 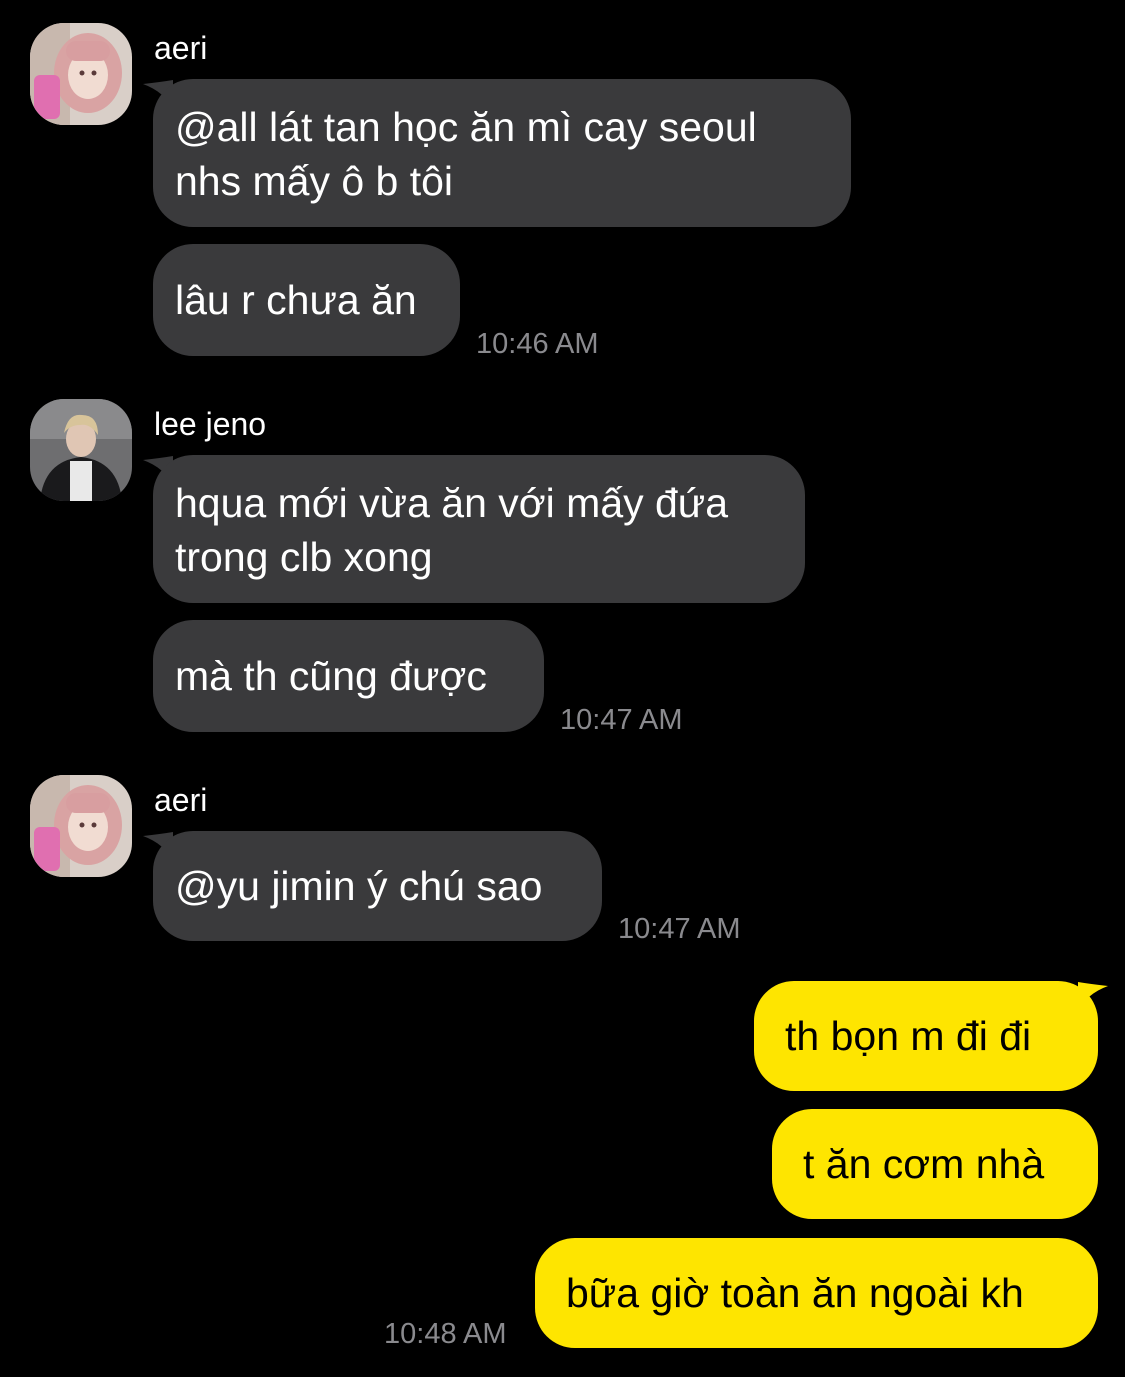 I want to click on message-timestamp: 10:46 AM, so click(x=537, y=344).